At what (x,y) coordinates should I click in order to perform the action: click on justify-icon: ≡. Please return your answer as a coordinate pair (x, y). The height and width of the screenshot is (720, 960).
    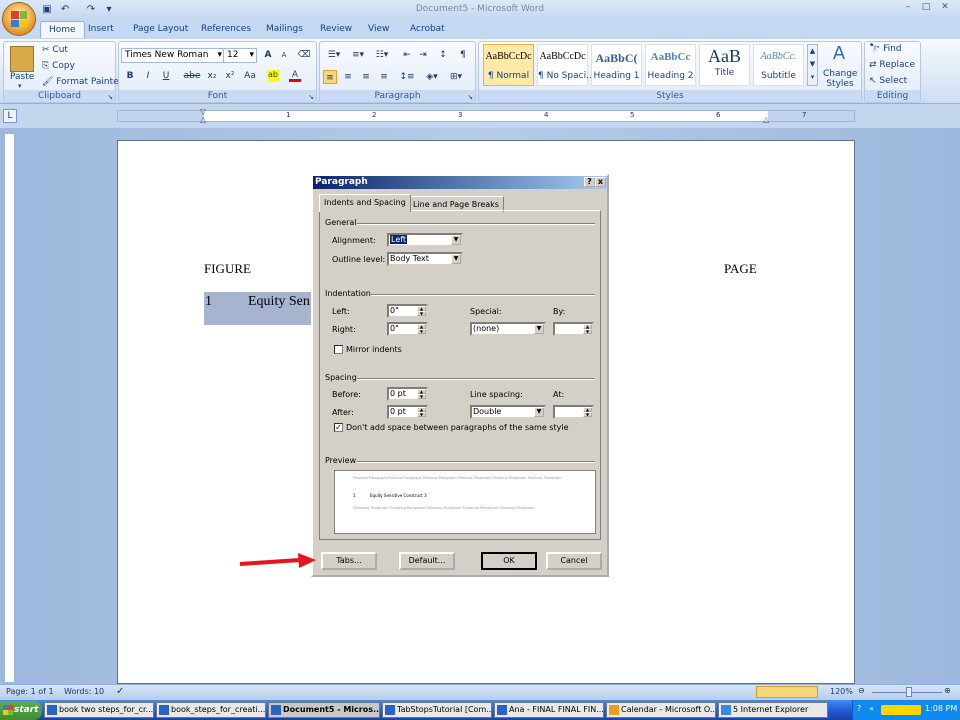
    Looking at the image, I should click on (384, 77).